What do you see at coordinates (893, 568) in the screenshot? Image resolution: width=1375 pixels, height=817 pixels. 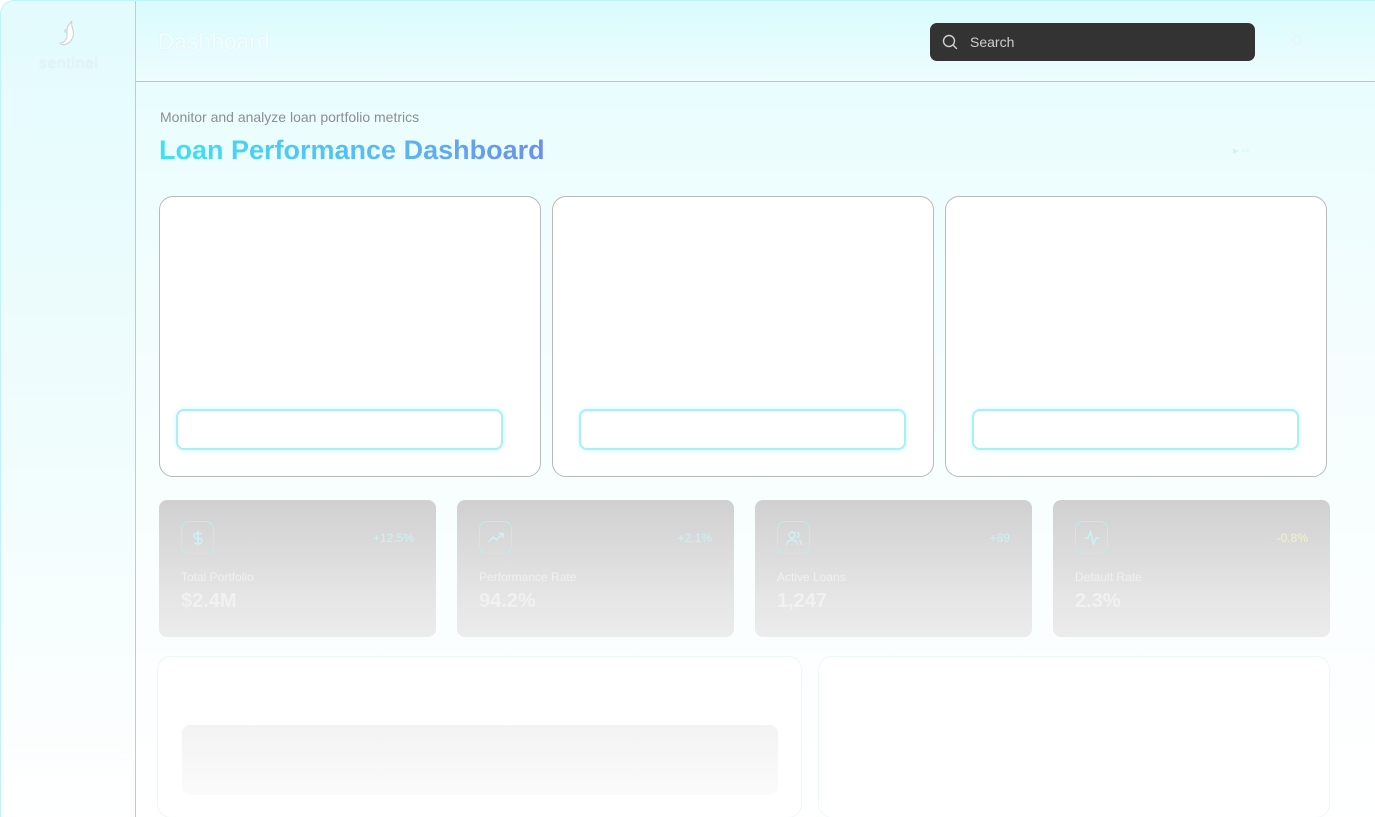 I see `stat-card-active-loans: +89 Active Loans 1,247` at bounding box center [893, 568].